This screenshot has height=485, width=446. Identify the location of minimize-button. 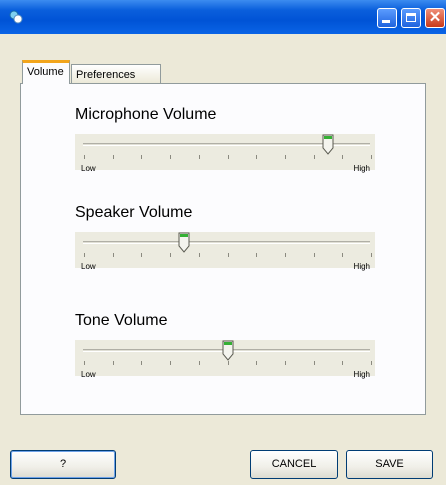
(387, 18).